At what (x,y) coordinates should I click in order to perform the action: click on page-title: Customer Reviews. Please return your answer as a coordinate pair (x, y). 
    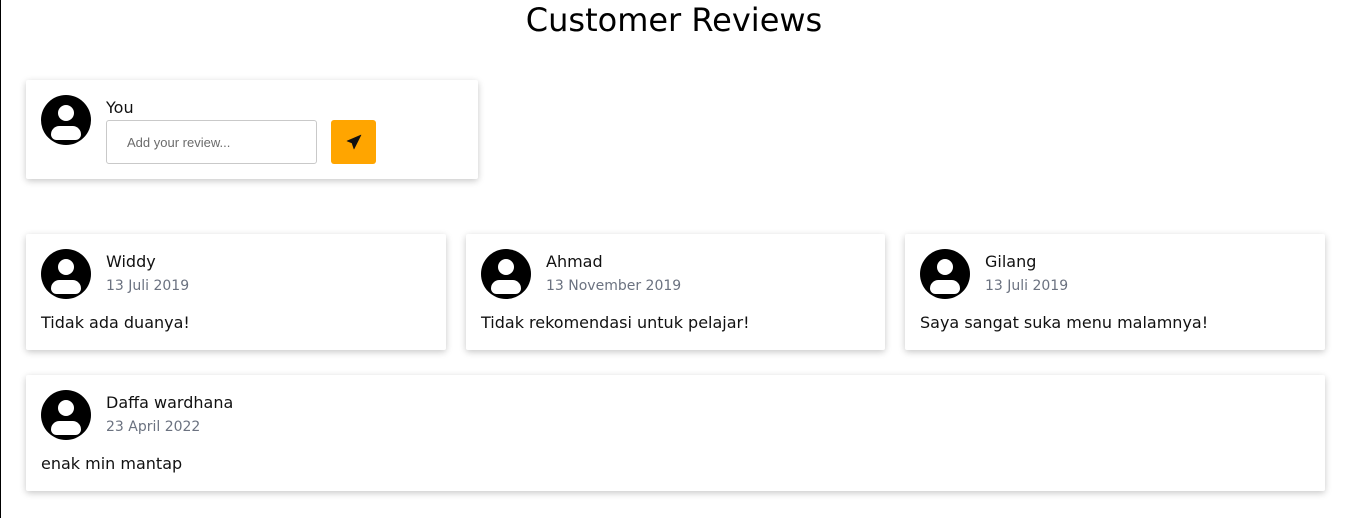
    Looking at the image, I should click on (674, 20).